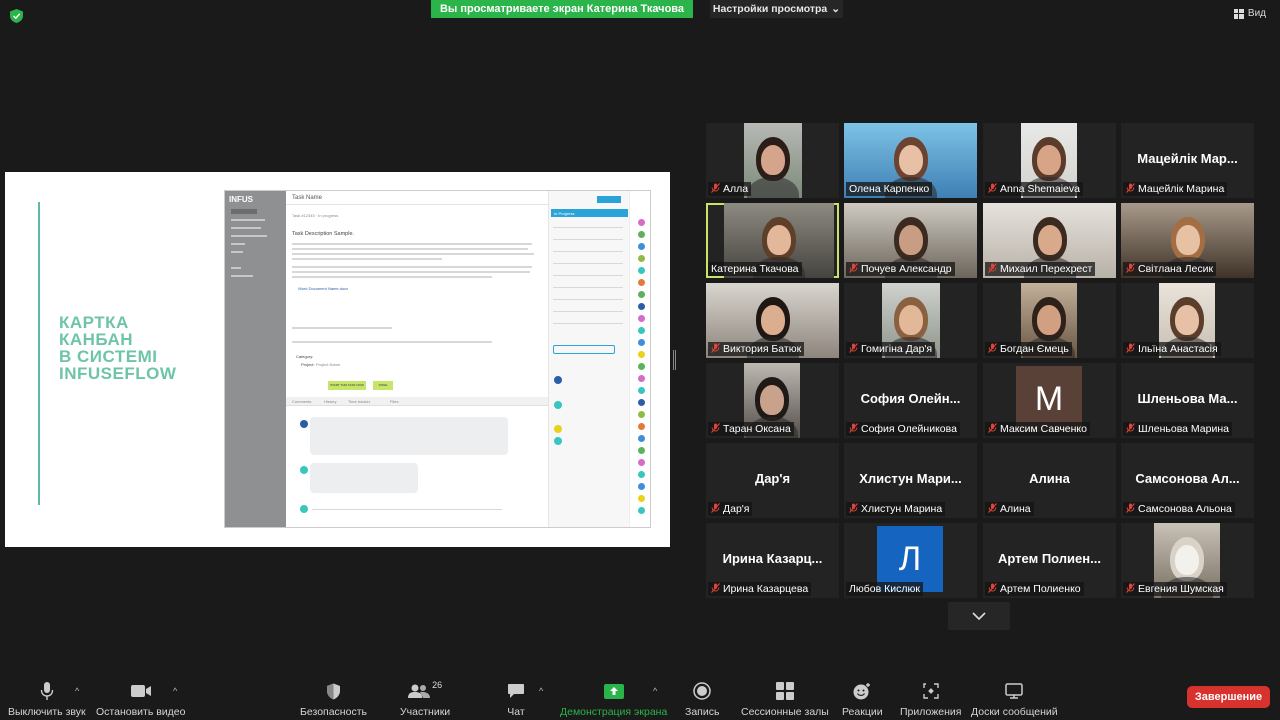 The width and height of the screenshot is (1280, 720). I want to click on participant-tile: Богдан Ємець, so click(1049, 320).